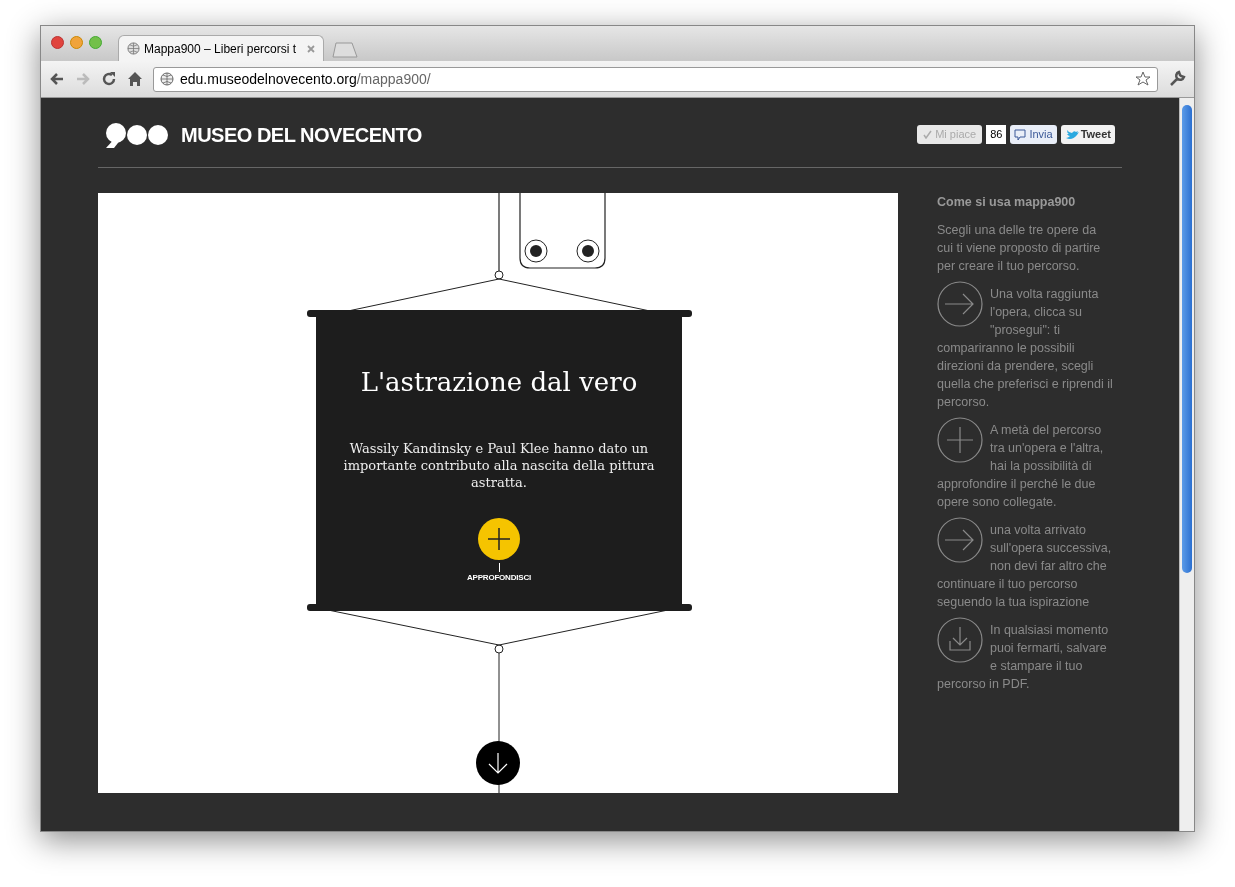 The width and height of the screenshot is (1235, 887). Describe the element at coordinates (1026, 348) in the screenshot. I see `instruction-text: Una volta raggiunta l'opera, clicca su "prosegui": ti compariranno le possibili direzioni da prendere, scegli quella che preferisci e riprendi il percorso.` at that location.